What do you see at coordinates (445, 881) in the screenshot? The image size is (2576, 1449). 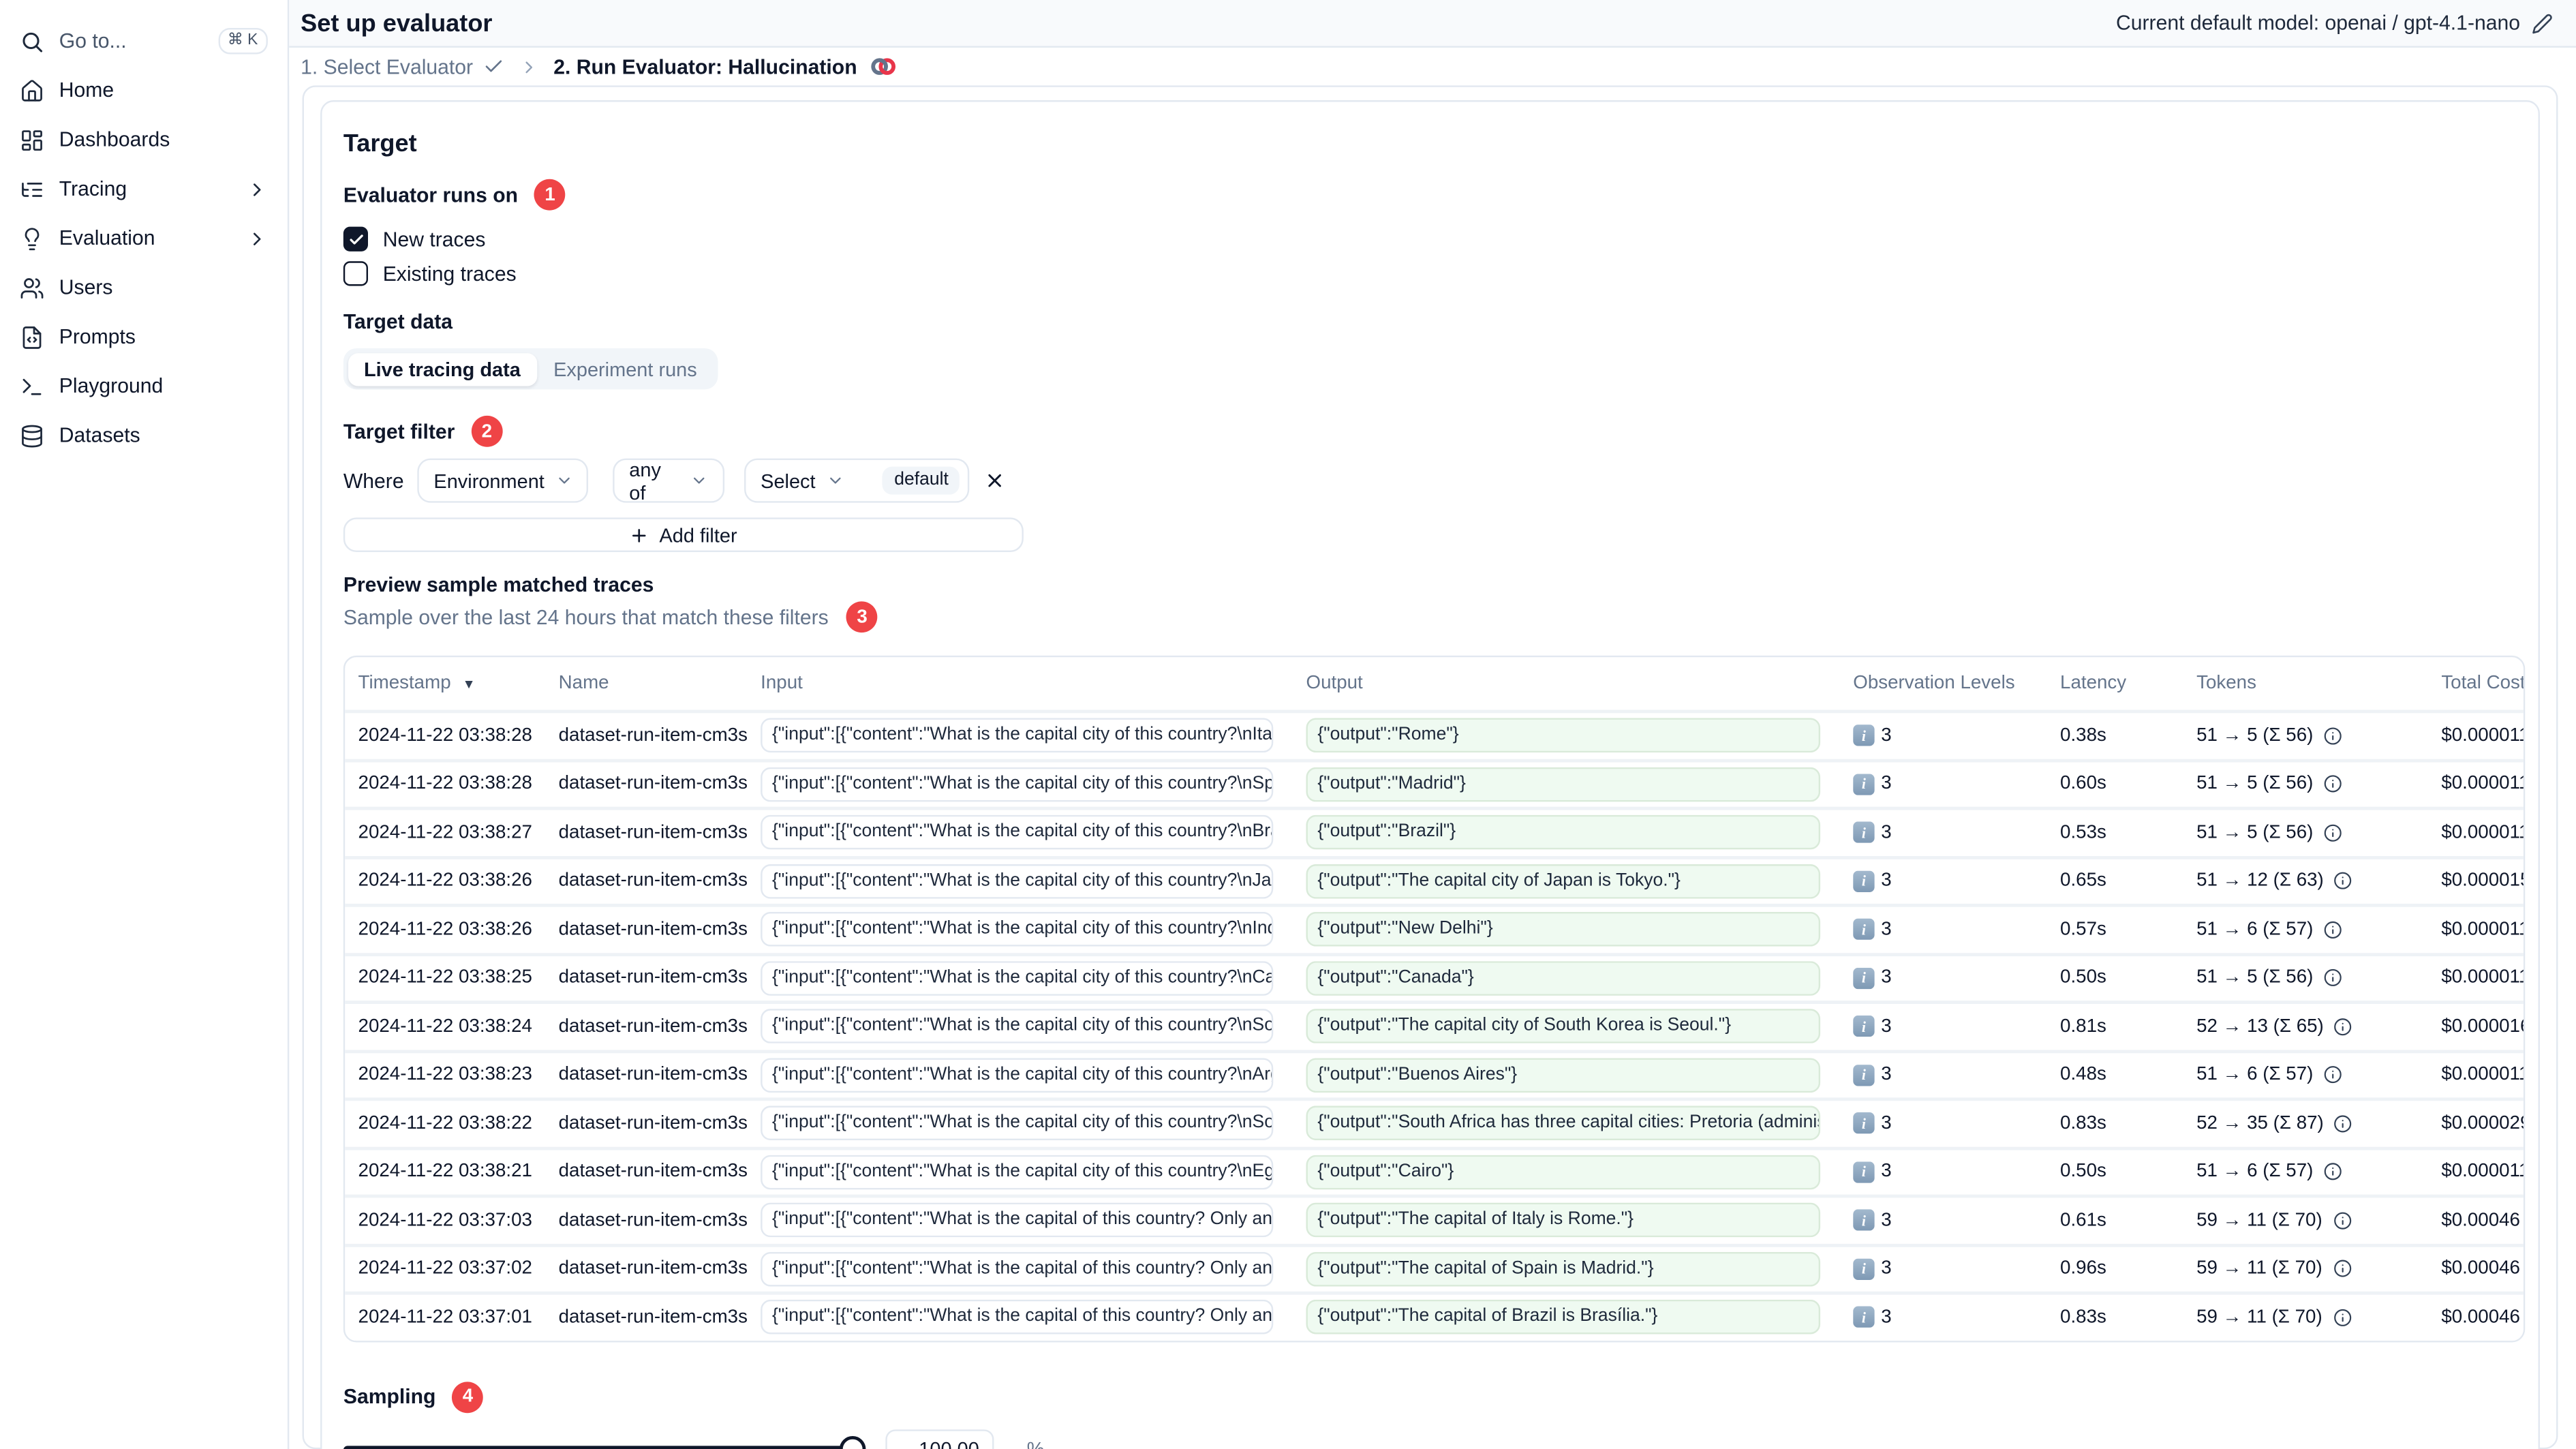 I see `timestamp-cell: 2024-11-22 03:38:26` at bounding box center [445, 881].